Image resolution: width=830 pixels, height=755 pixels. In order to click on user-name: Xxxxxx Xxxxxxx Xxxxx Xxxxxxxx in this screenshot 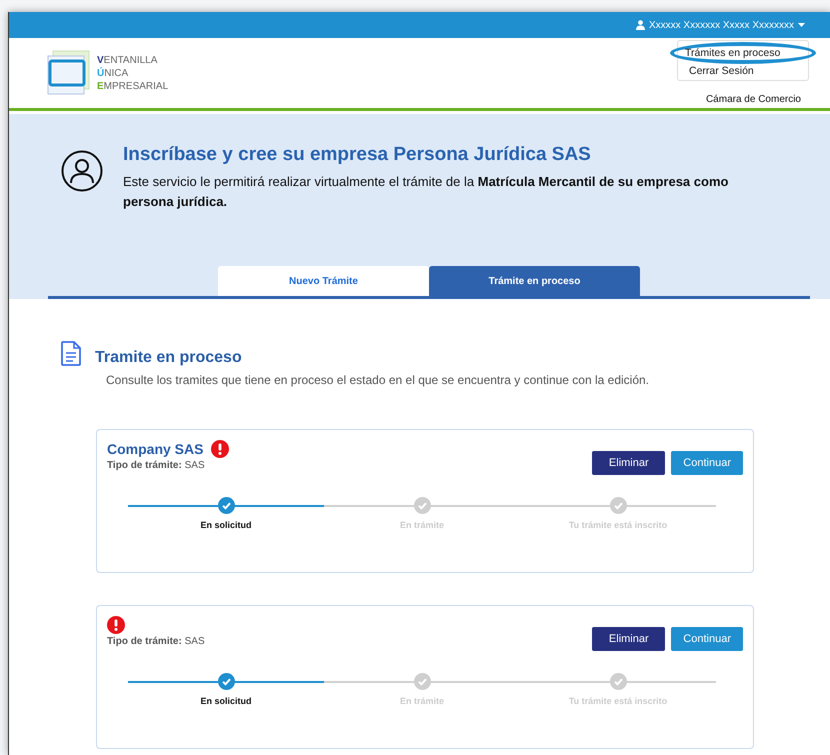, I will do `click(721, 25)`.